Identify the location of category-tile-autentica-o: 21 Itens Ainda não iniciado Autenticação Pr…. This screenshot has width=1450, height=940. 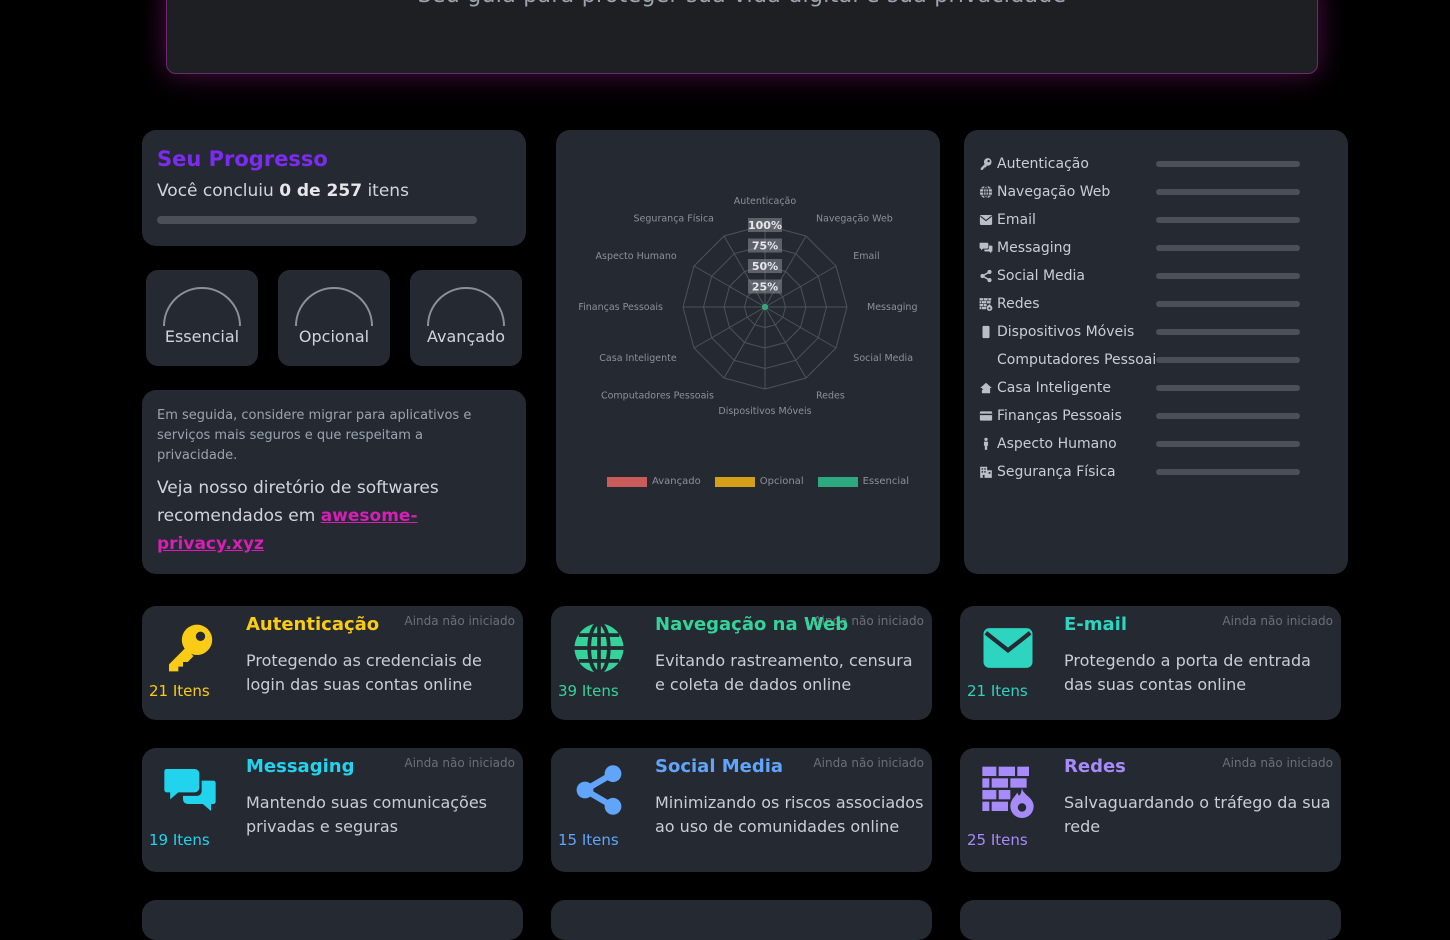
(332, 663).